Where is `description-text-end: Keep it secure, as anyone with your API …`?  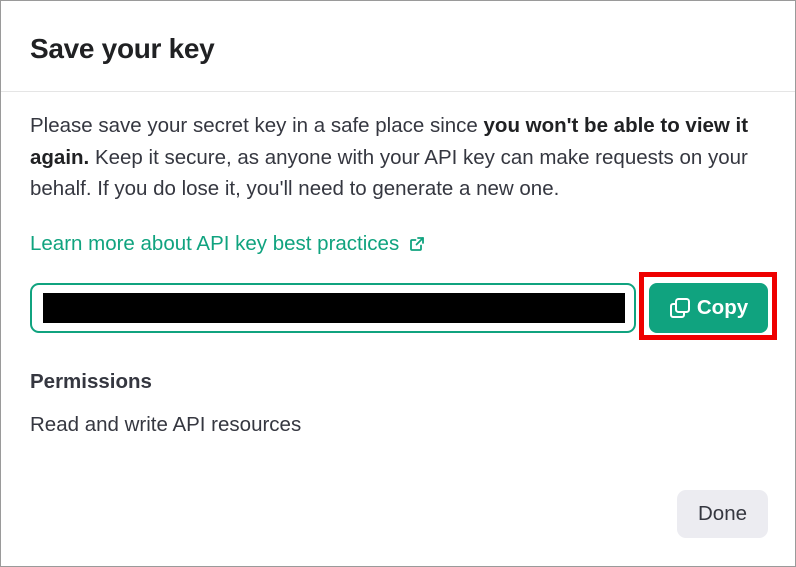 description-text-end: Keep it secure, as anyone with your API … is located at coordinates (389, 173).